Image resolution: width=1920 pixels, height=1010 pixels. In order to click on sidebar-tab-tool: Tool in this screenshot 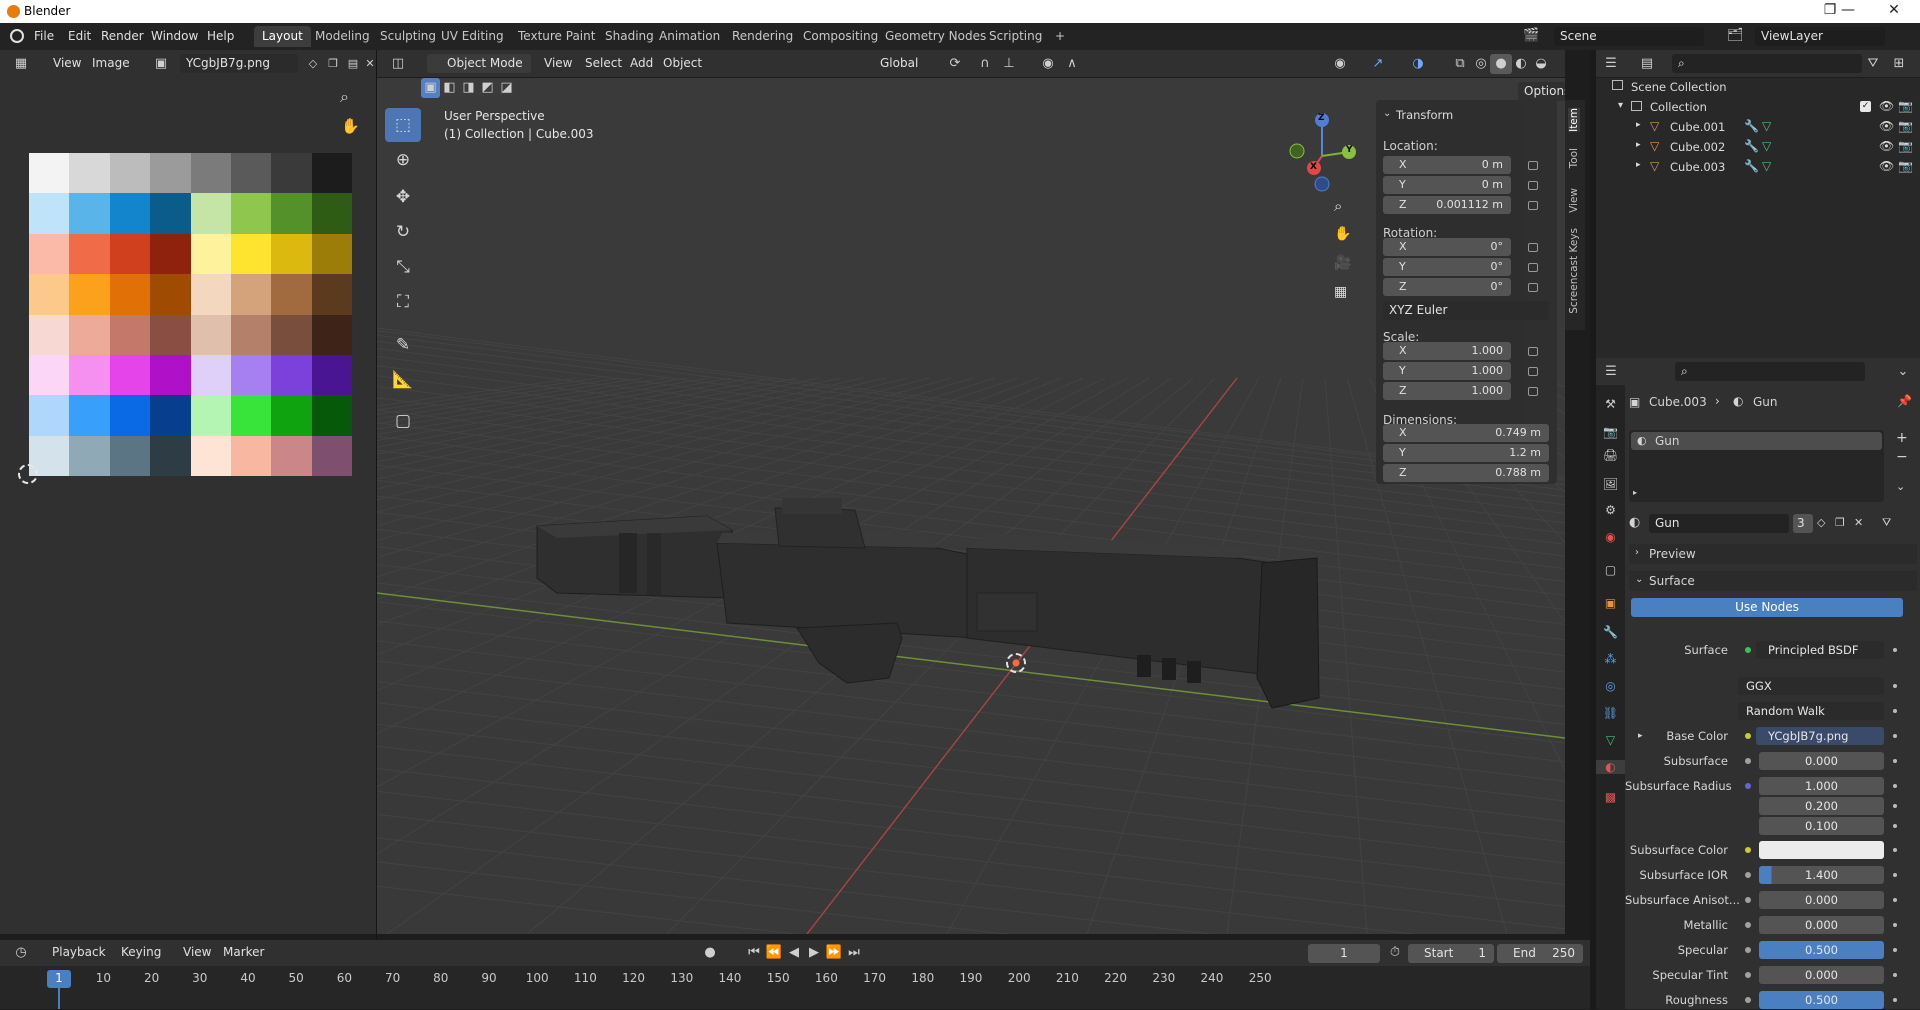, I will do `click(1574, 158)`.